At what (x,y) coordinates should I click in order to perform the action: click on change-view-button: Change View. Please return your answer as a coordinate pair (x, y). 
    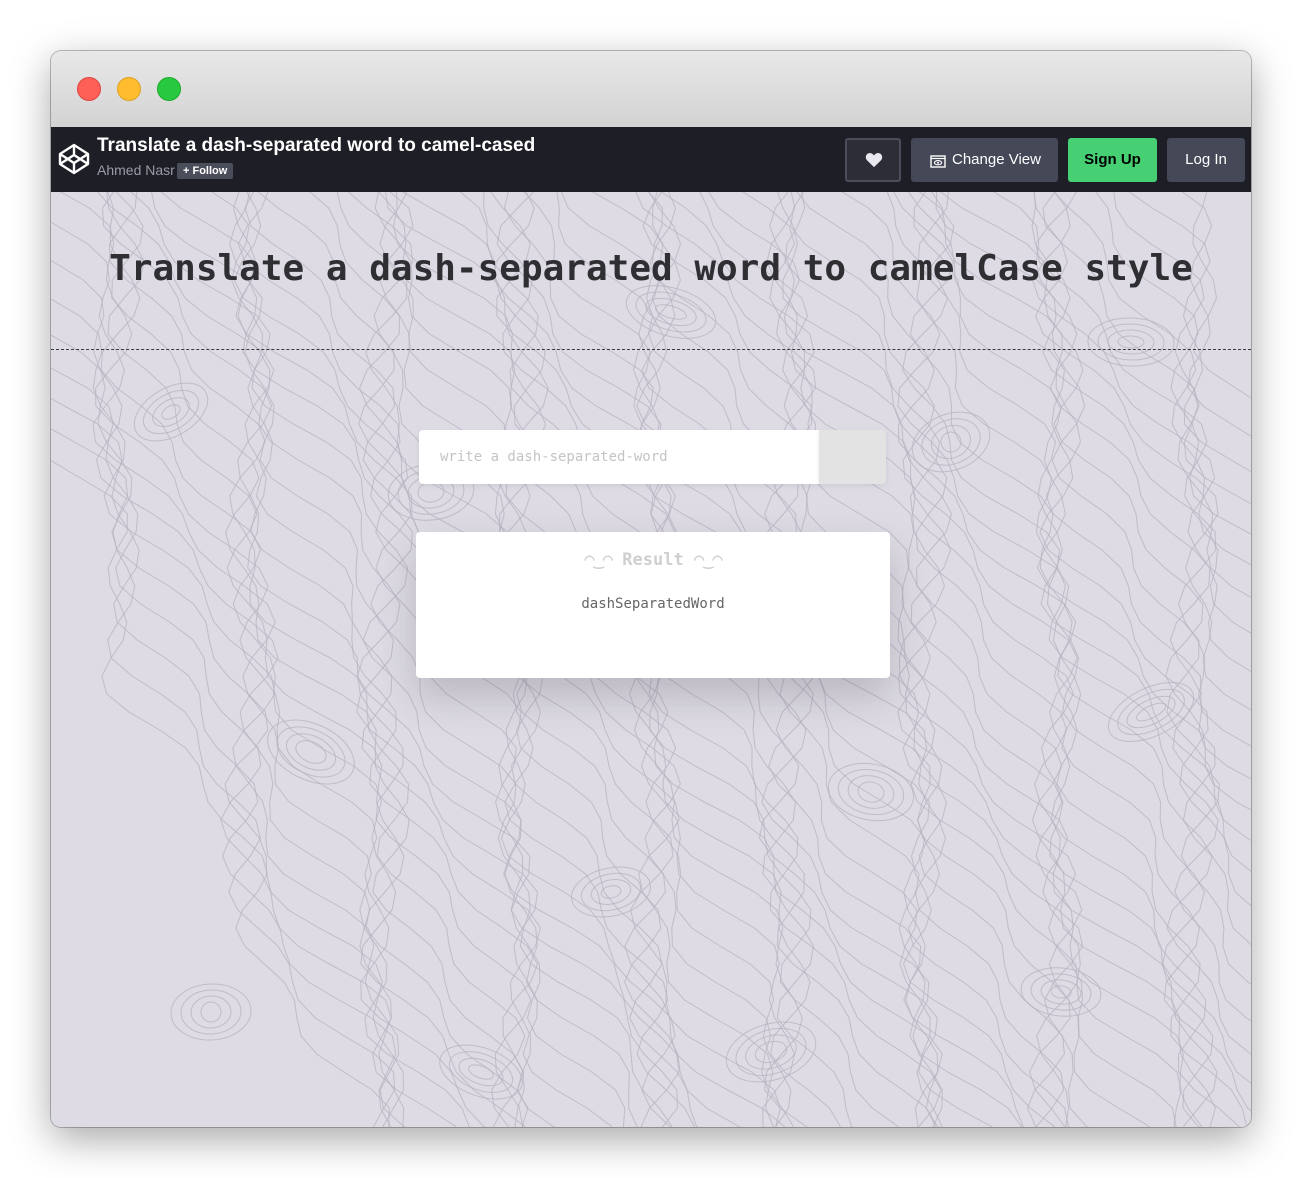
    Looking at the image, I should click on (984, 160).